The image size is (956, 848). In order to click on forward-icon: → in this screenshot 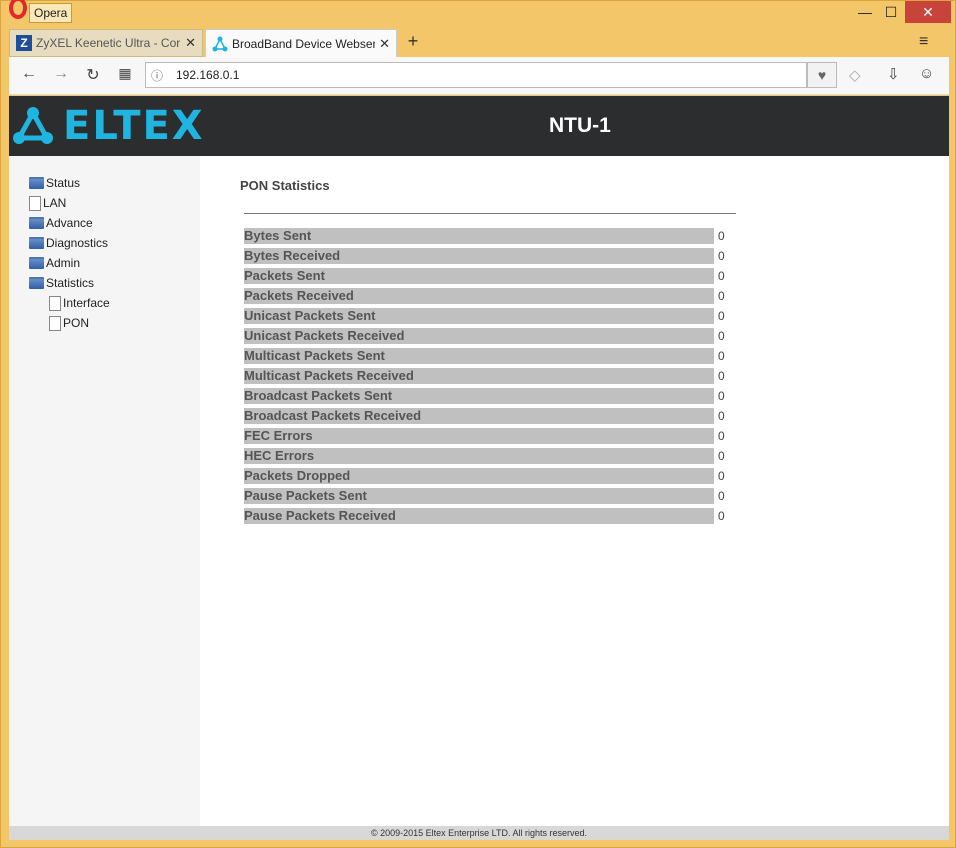, I will do `click(61, 74)`.